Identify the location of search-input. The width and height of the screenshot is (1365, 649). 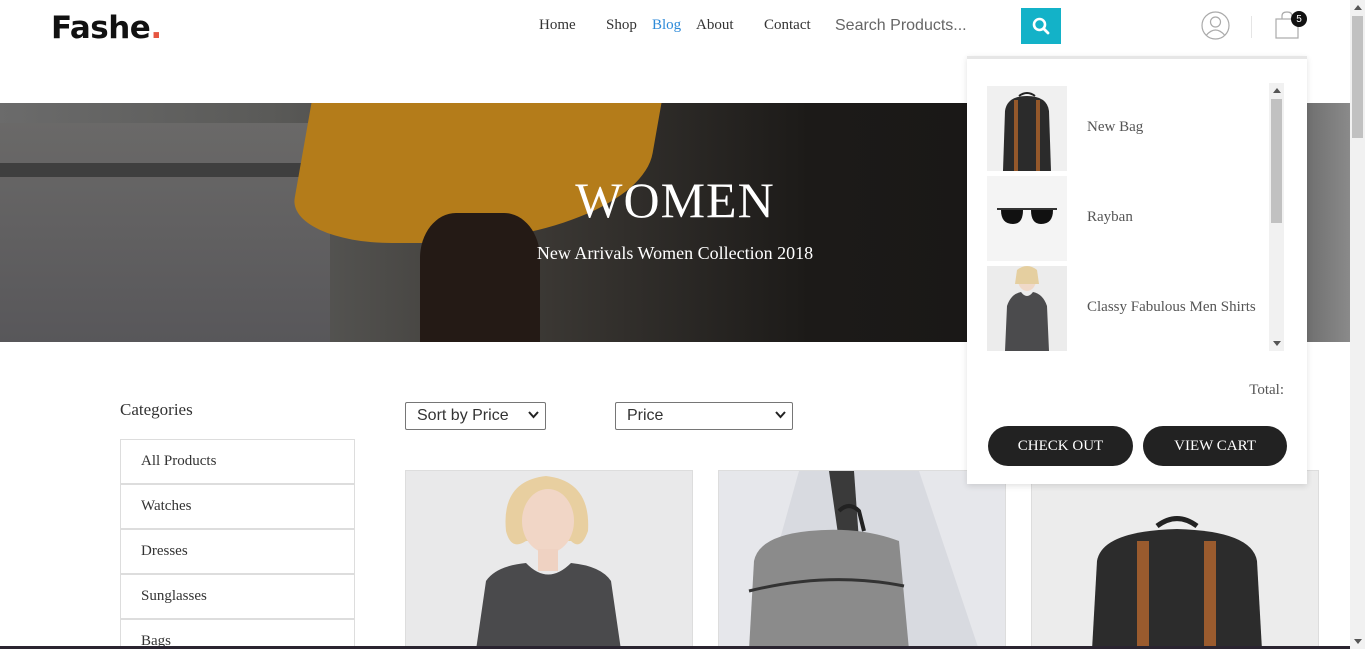
(920, 26).